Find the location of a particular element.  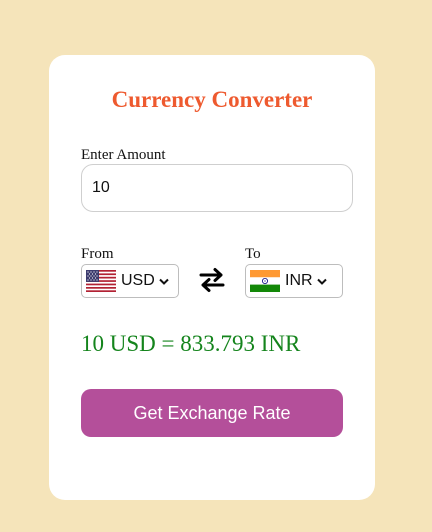

india-flag-icon is located at coordinates (265, 281).